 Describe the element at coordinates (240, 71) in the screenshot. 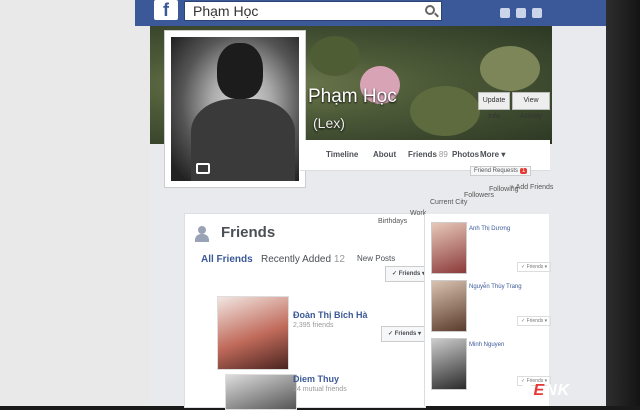

I see `avatar-head` at that location.